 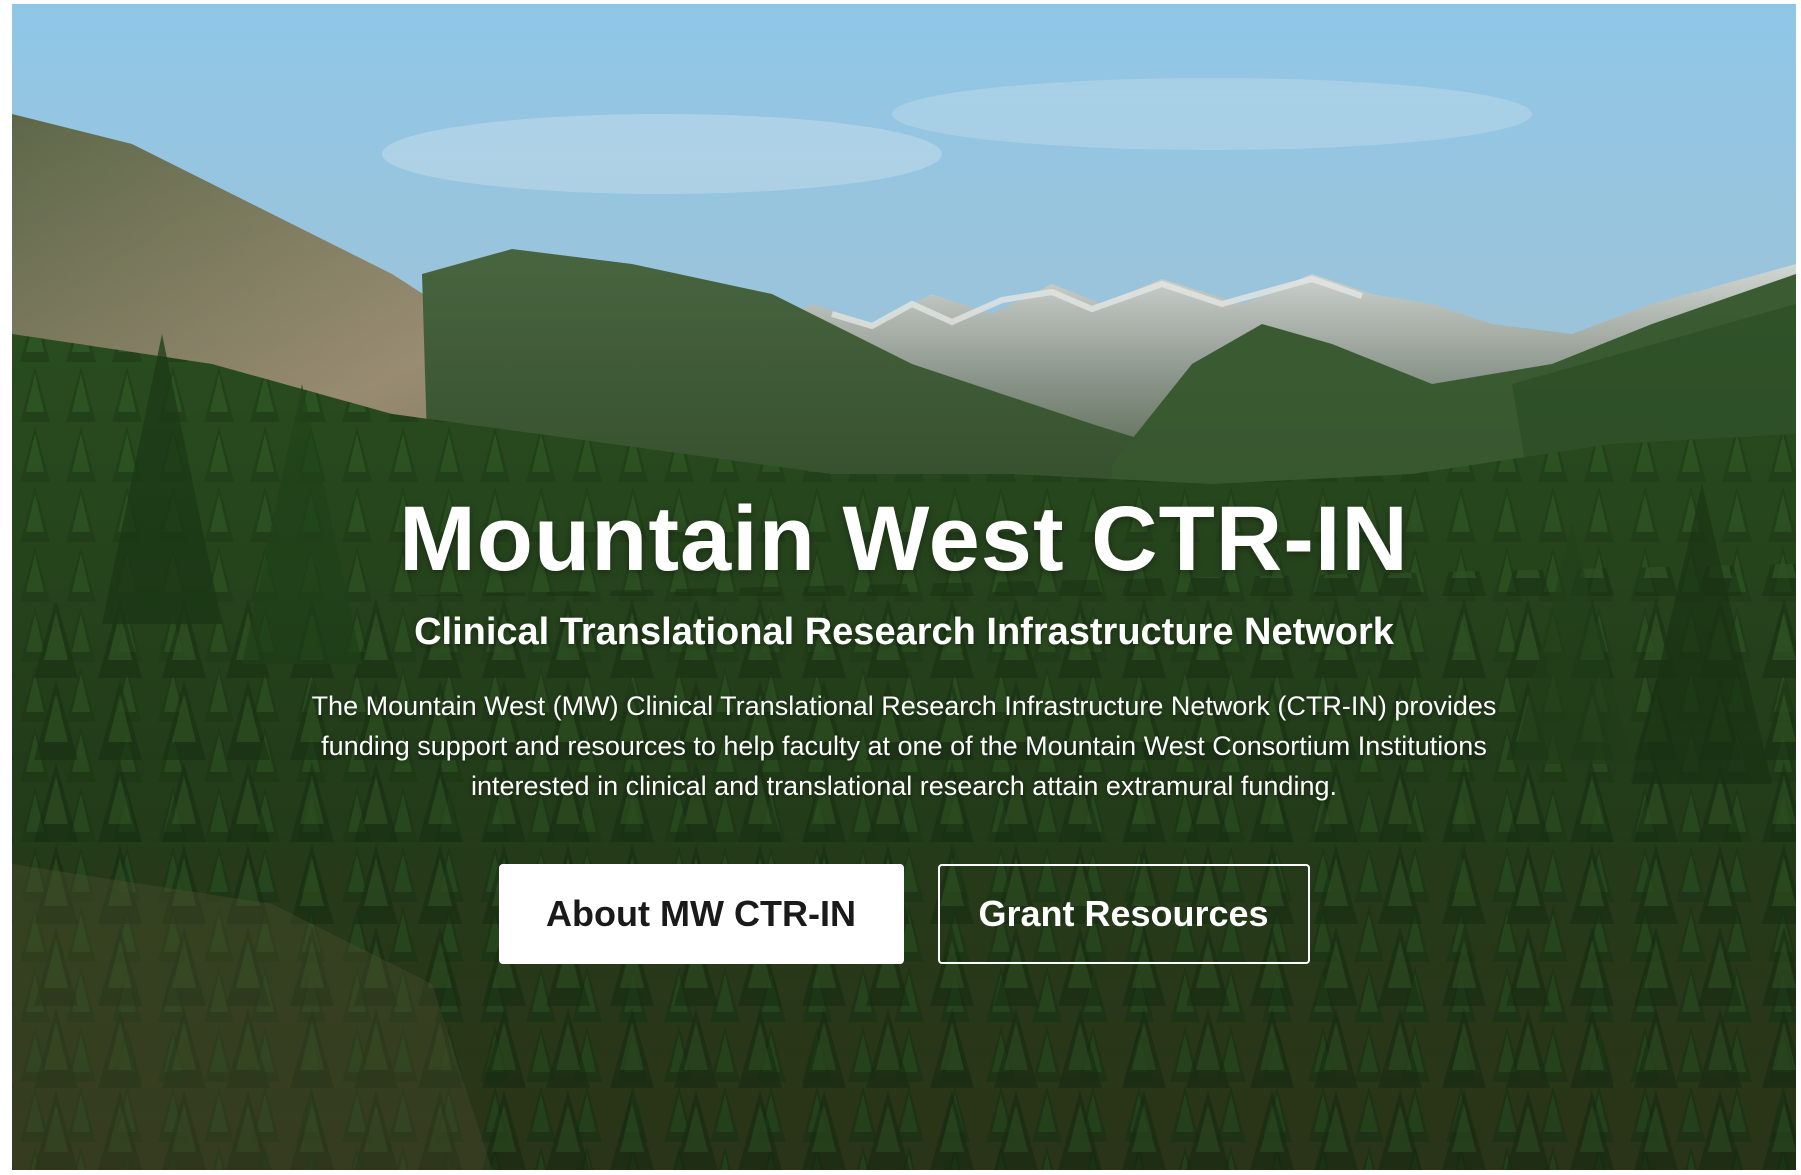 I want to click on cta-buttons: About MW CTR-IN Grant Resources, so click(x=904, y=914).